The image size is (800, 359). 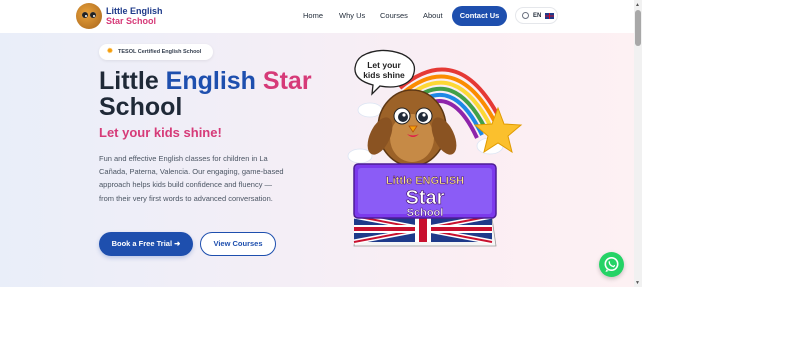 What do you see at coordinates (238, 244) in the screenshot?
I see `view-courses-button: View Courses` at bounding box center [238, 244].